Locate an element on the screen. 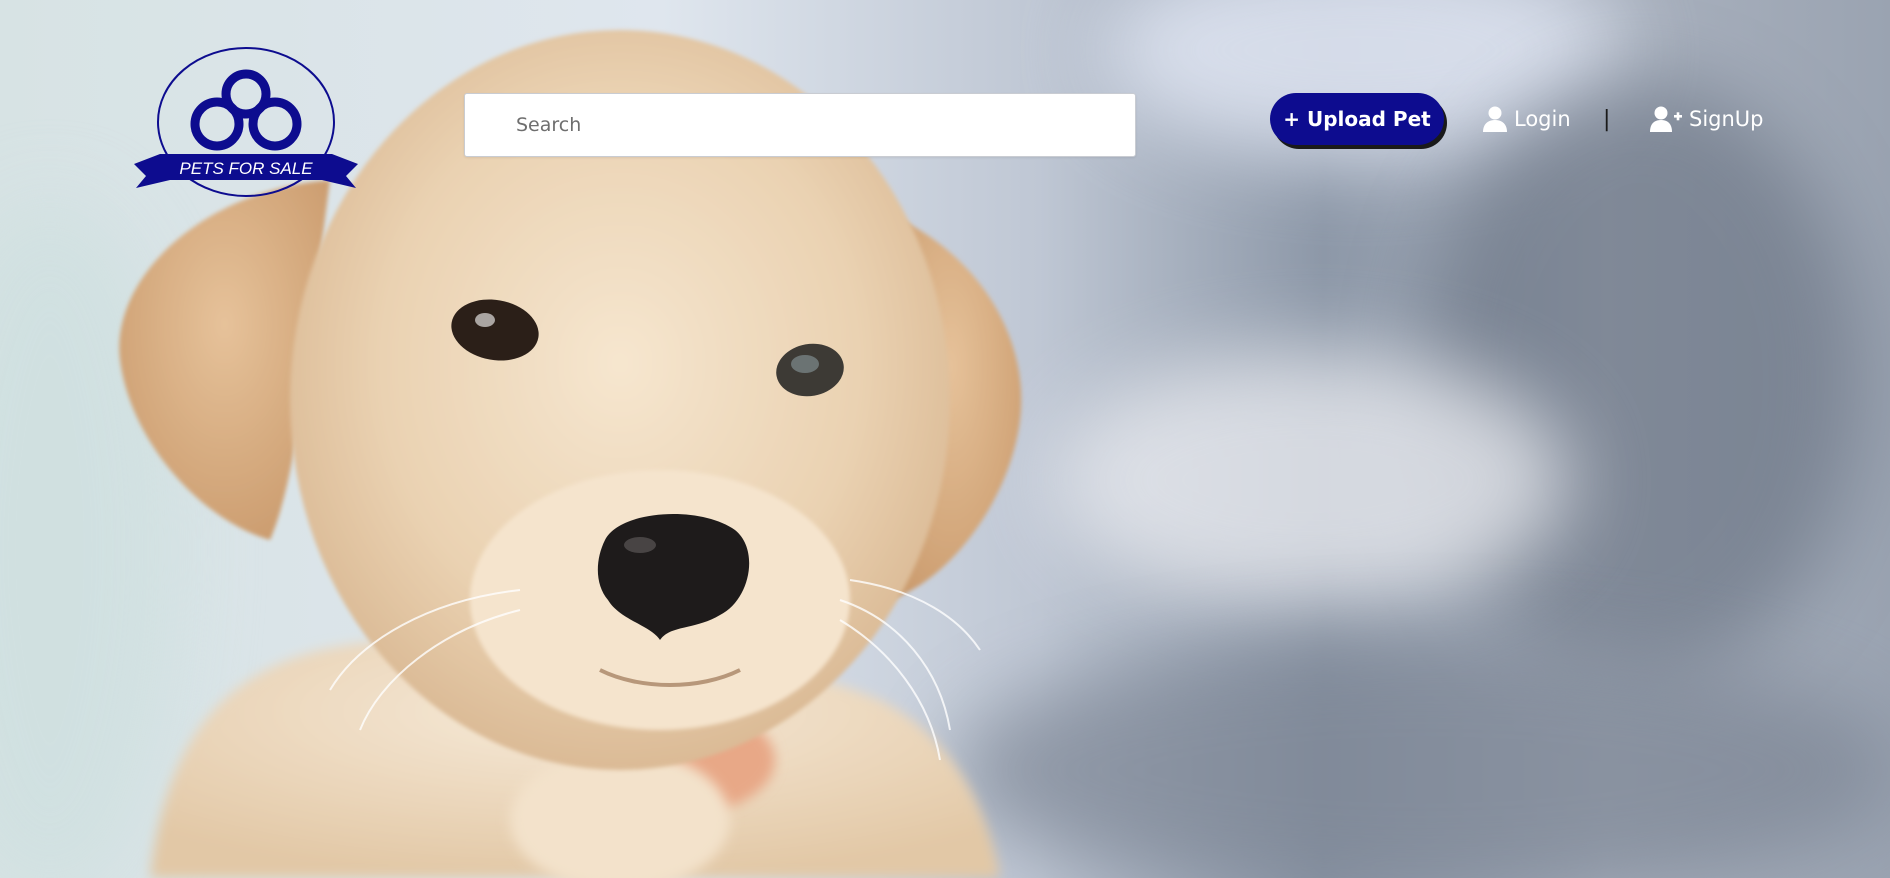  signup-label: SignUp is located at coordinates (1726, 119).